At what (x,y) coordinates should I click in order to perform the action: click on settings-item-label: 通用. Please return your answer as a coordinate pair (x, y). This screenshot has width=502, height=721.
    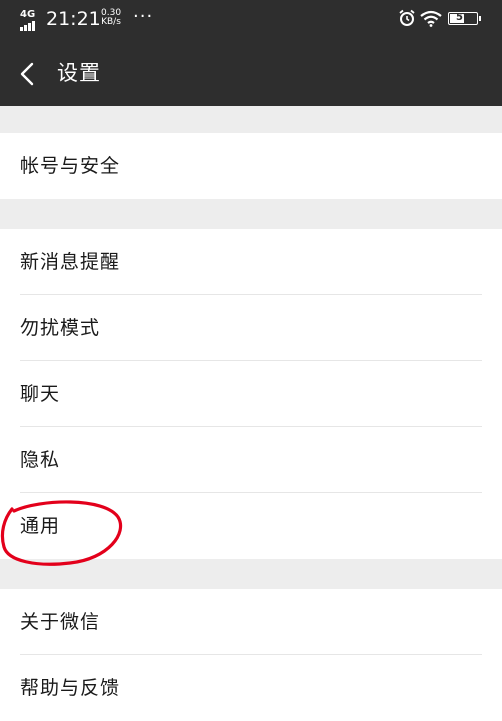
    Looking at the image, I should click on (40, 526).